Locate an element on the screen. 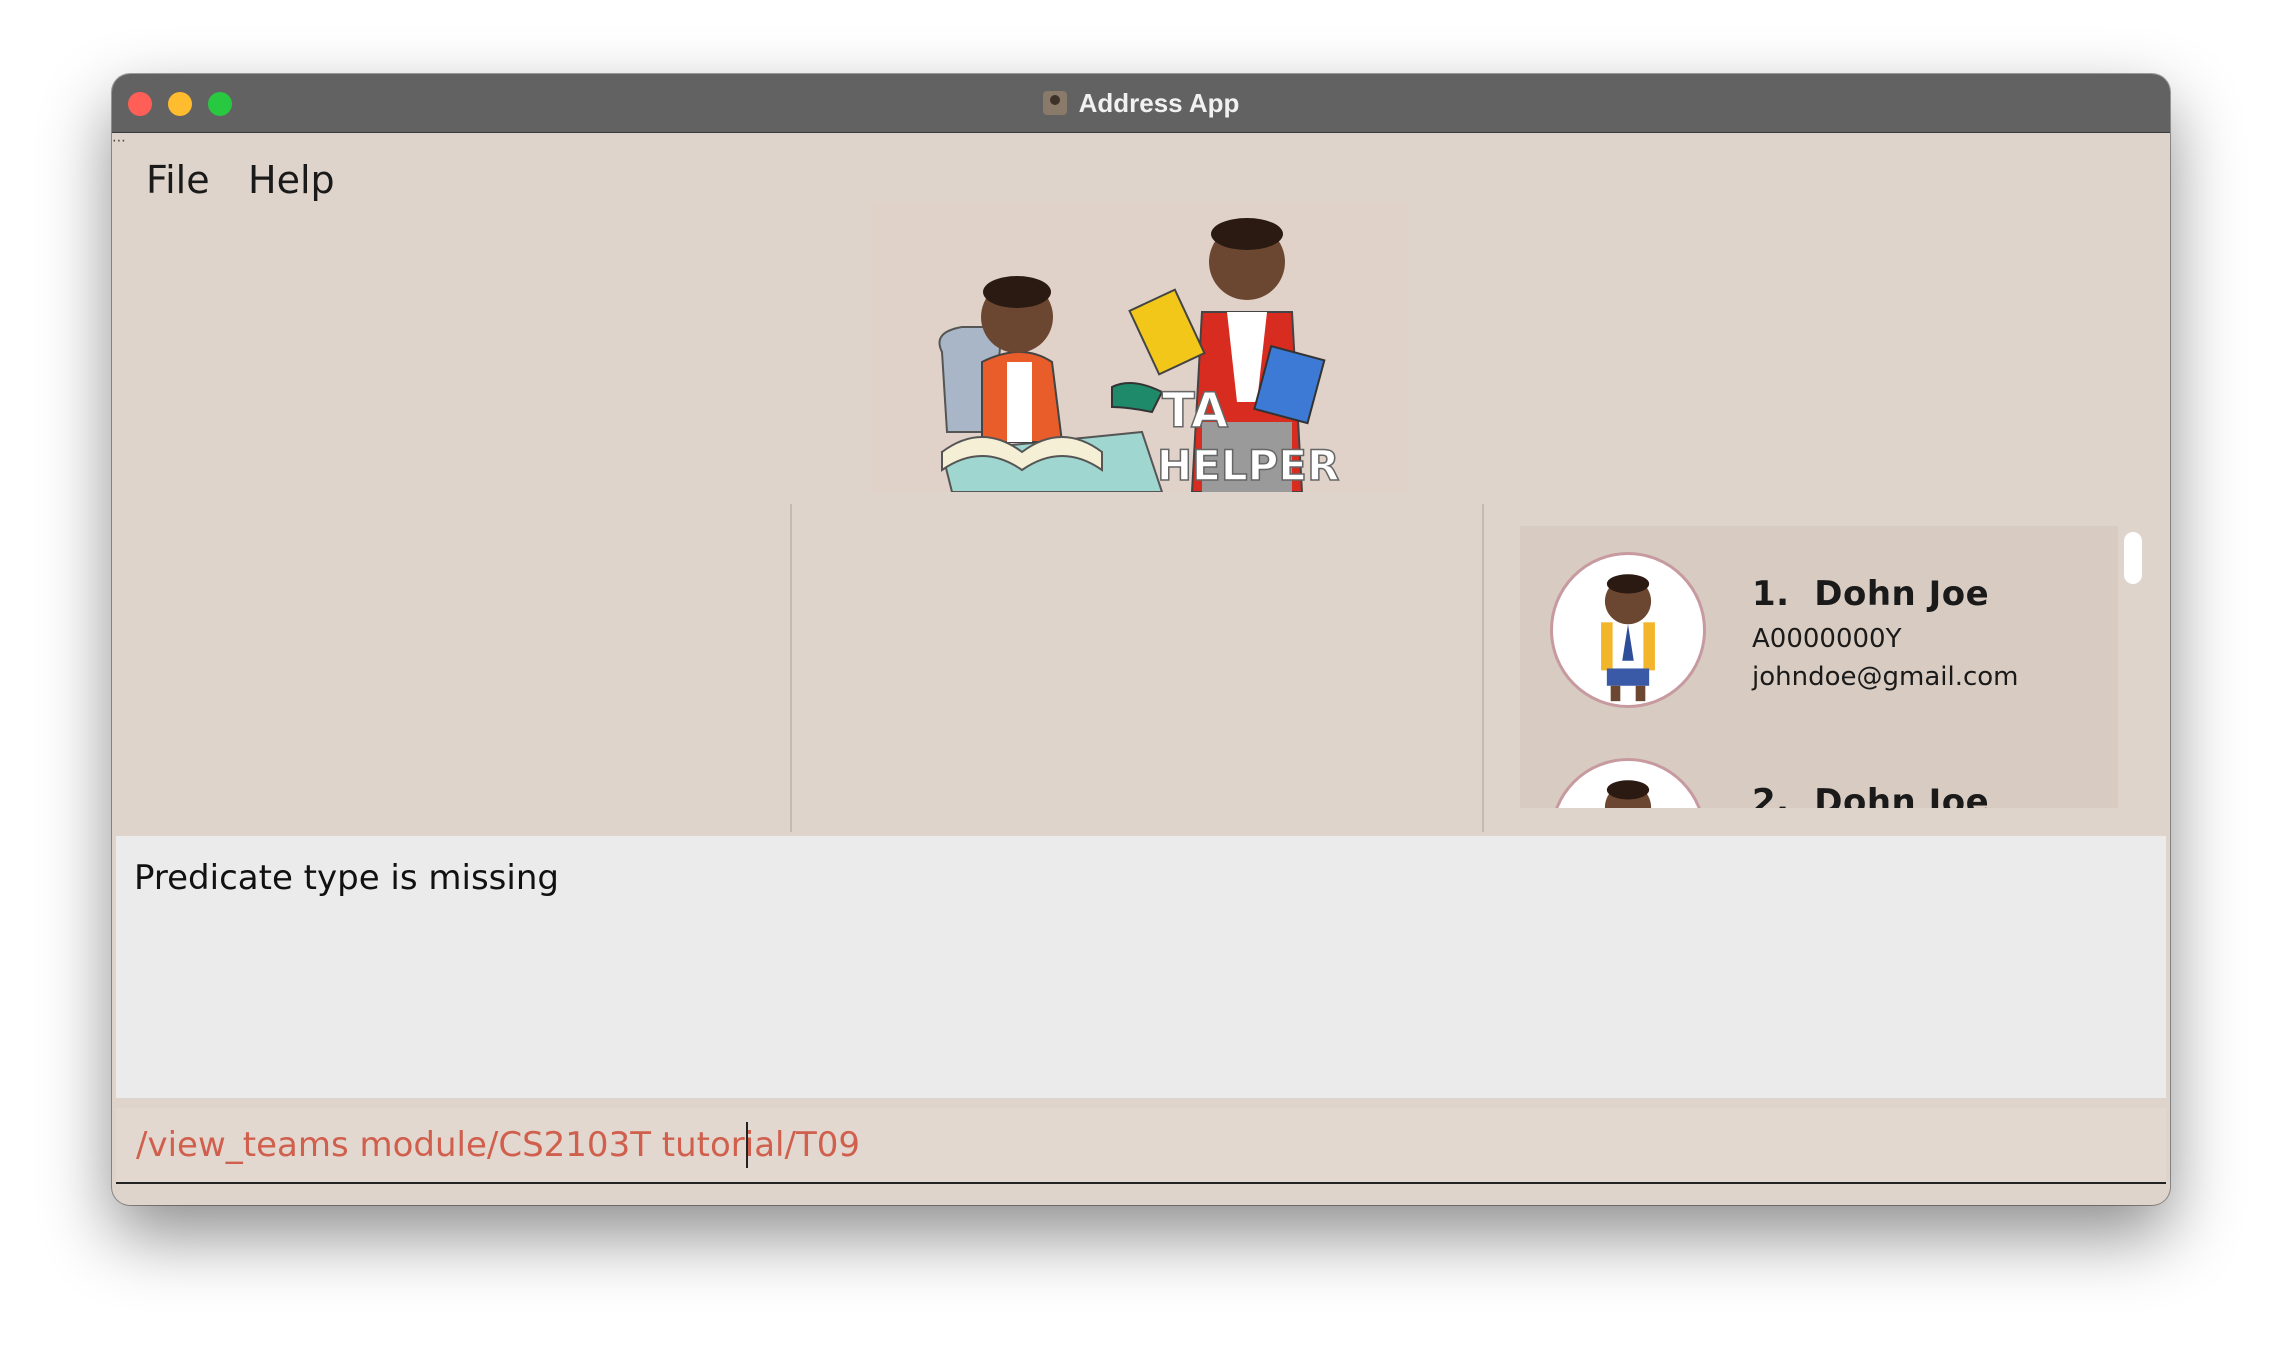 The height and width of the screenshot is (1354, 2282). title-bar: Address App is located at coordinates (1141, 103).